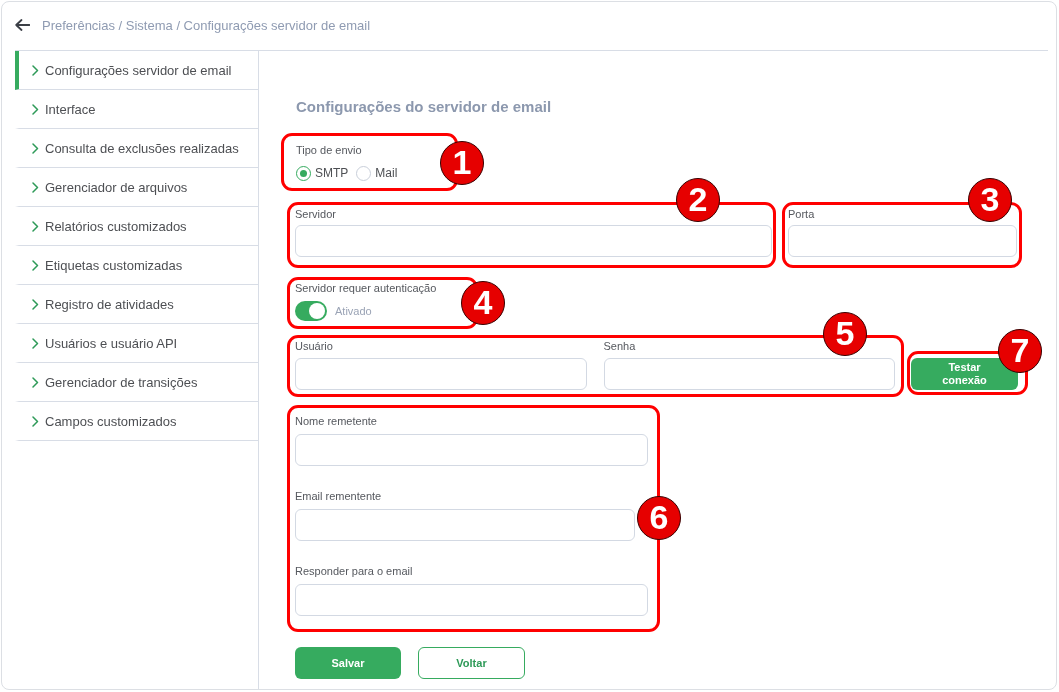 The image size is (1059, 692). I want to click on callout-number: 6, so click(659, 518).